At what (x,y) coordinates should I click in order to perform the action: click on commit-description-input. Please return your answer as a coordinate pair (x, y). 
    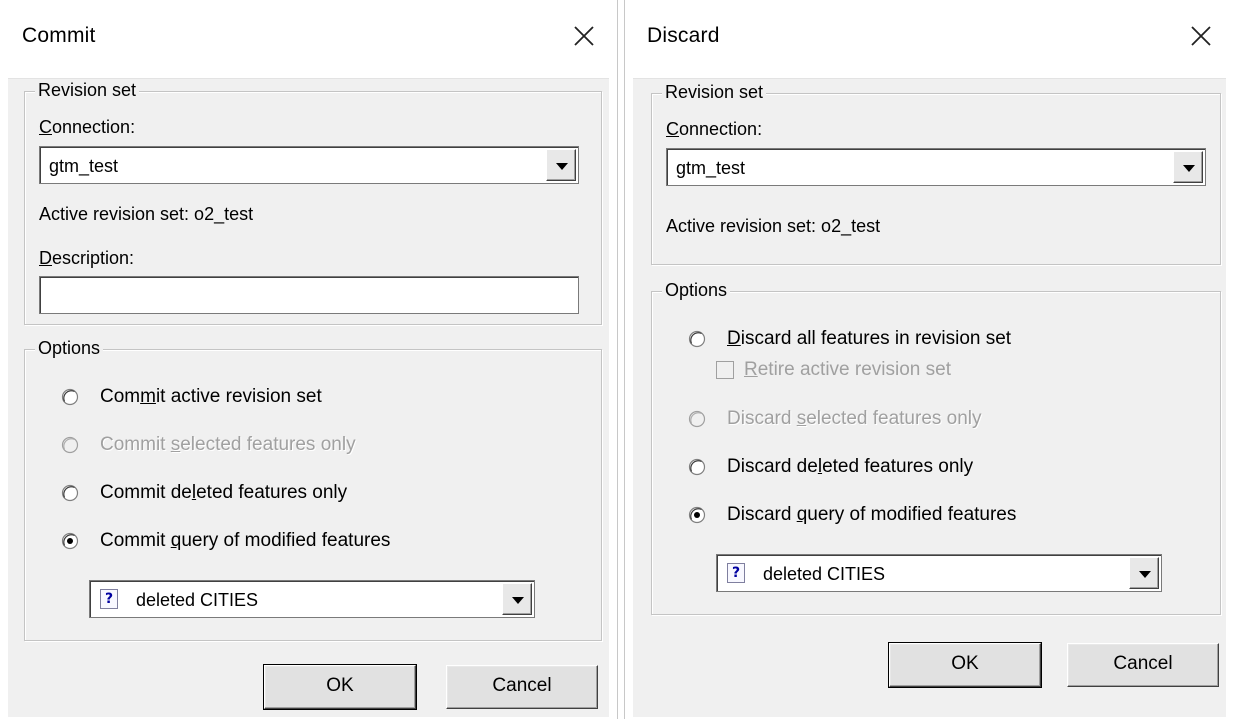
    Looking at the image, I should click on (309, 295).